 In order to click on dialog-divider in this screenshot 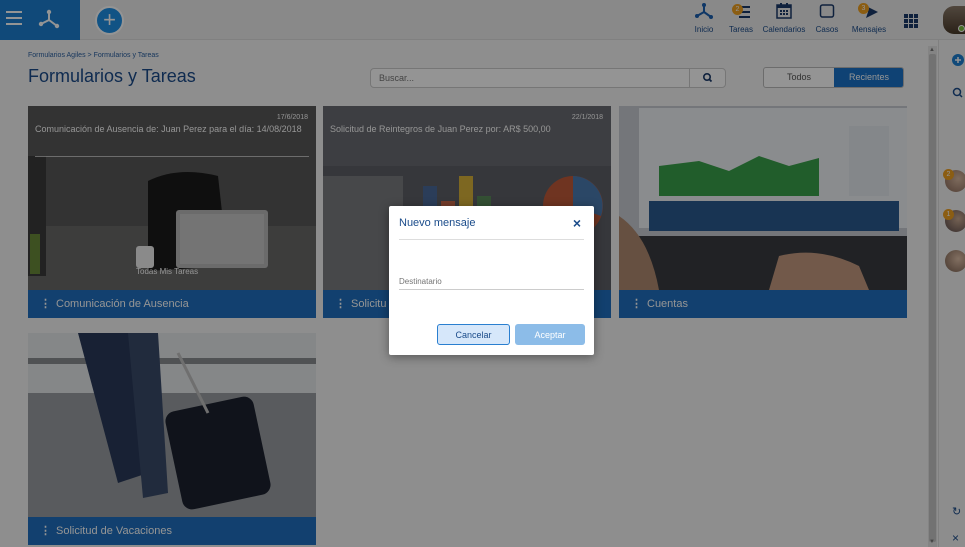, I will do `click(491, 239)`.